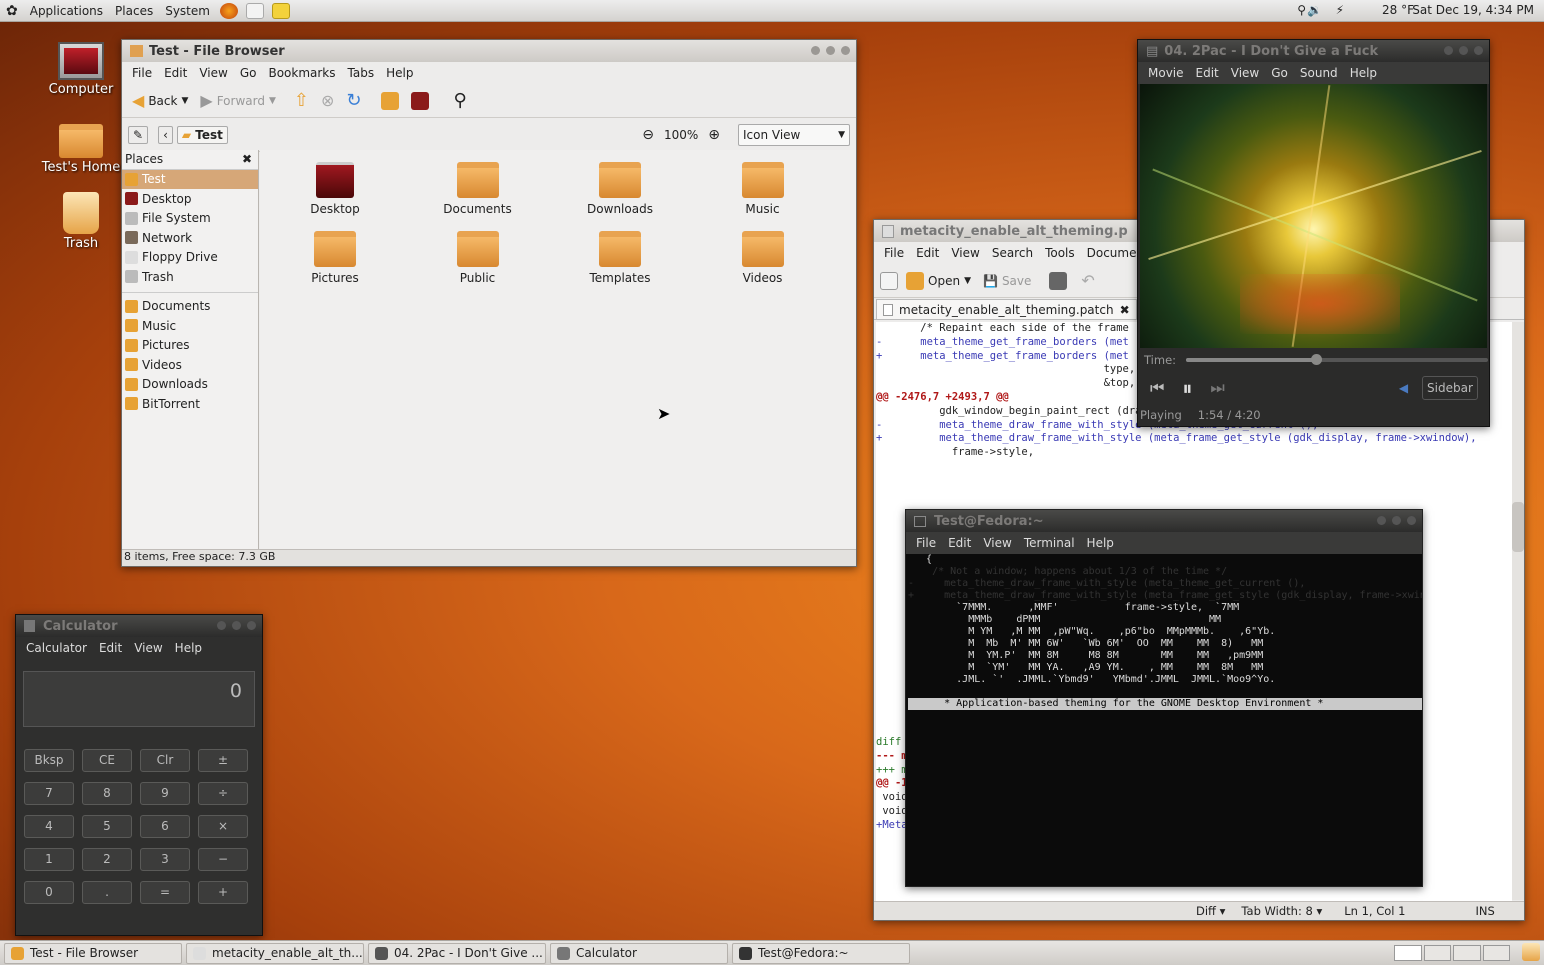  Describe the element at coordinates (247, 159) in the screenshot. I see `close-sidebar-icon: ✖` at that location.